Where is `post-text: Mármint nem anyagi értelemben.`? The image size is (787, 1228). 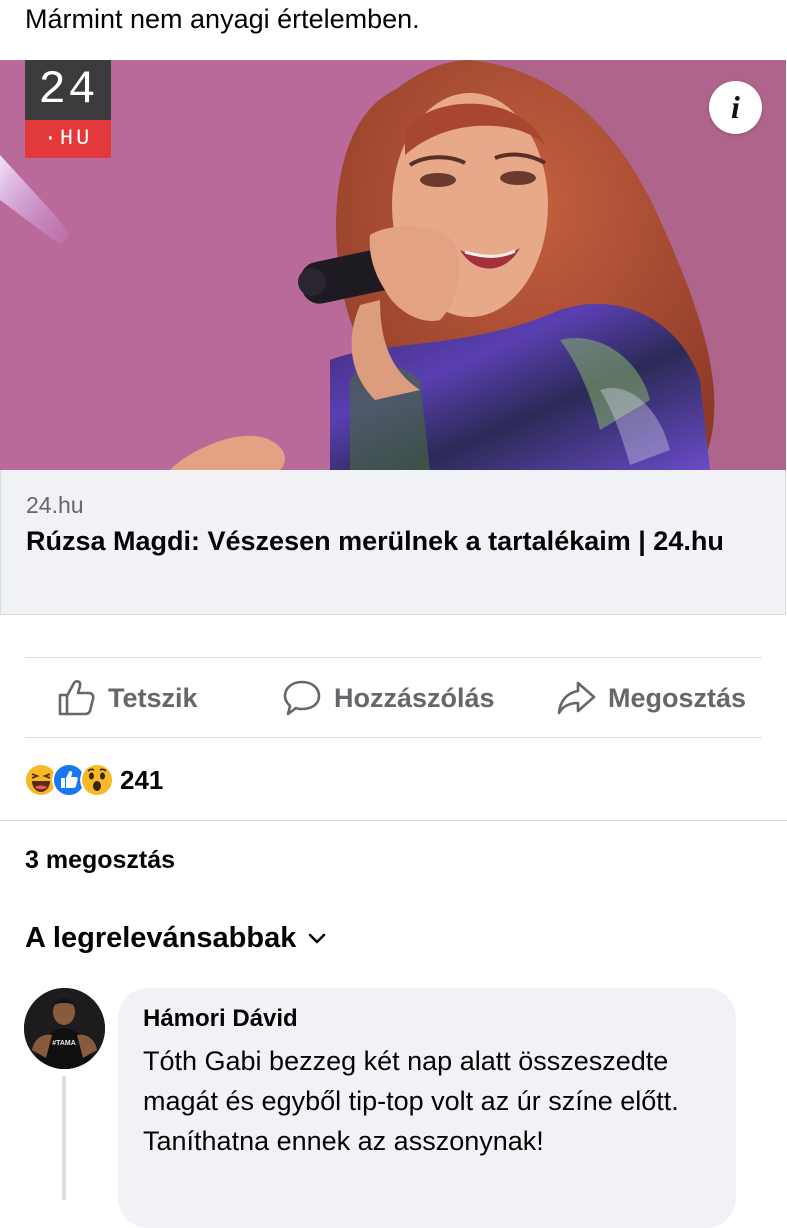 post-text: Mármint nem anyagi értelemben. is located at coordinates (222, 19).